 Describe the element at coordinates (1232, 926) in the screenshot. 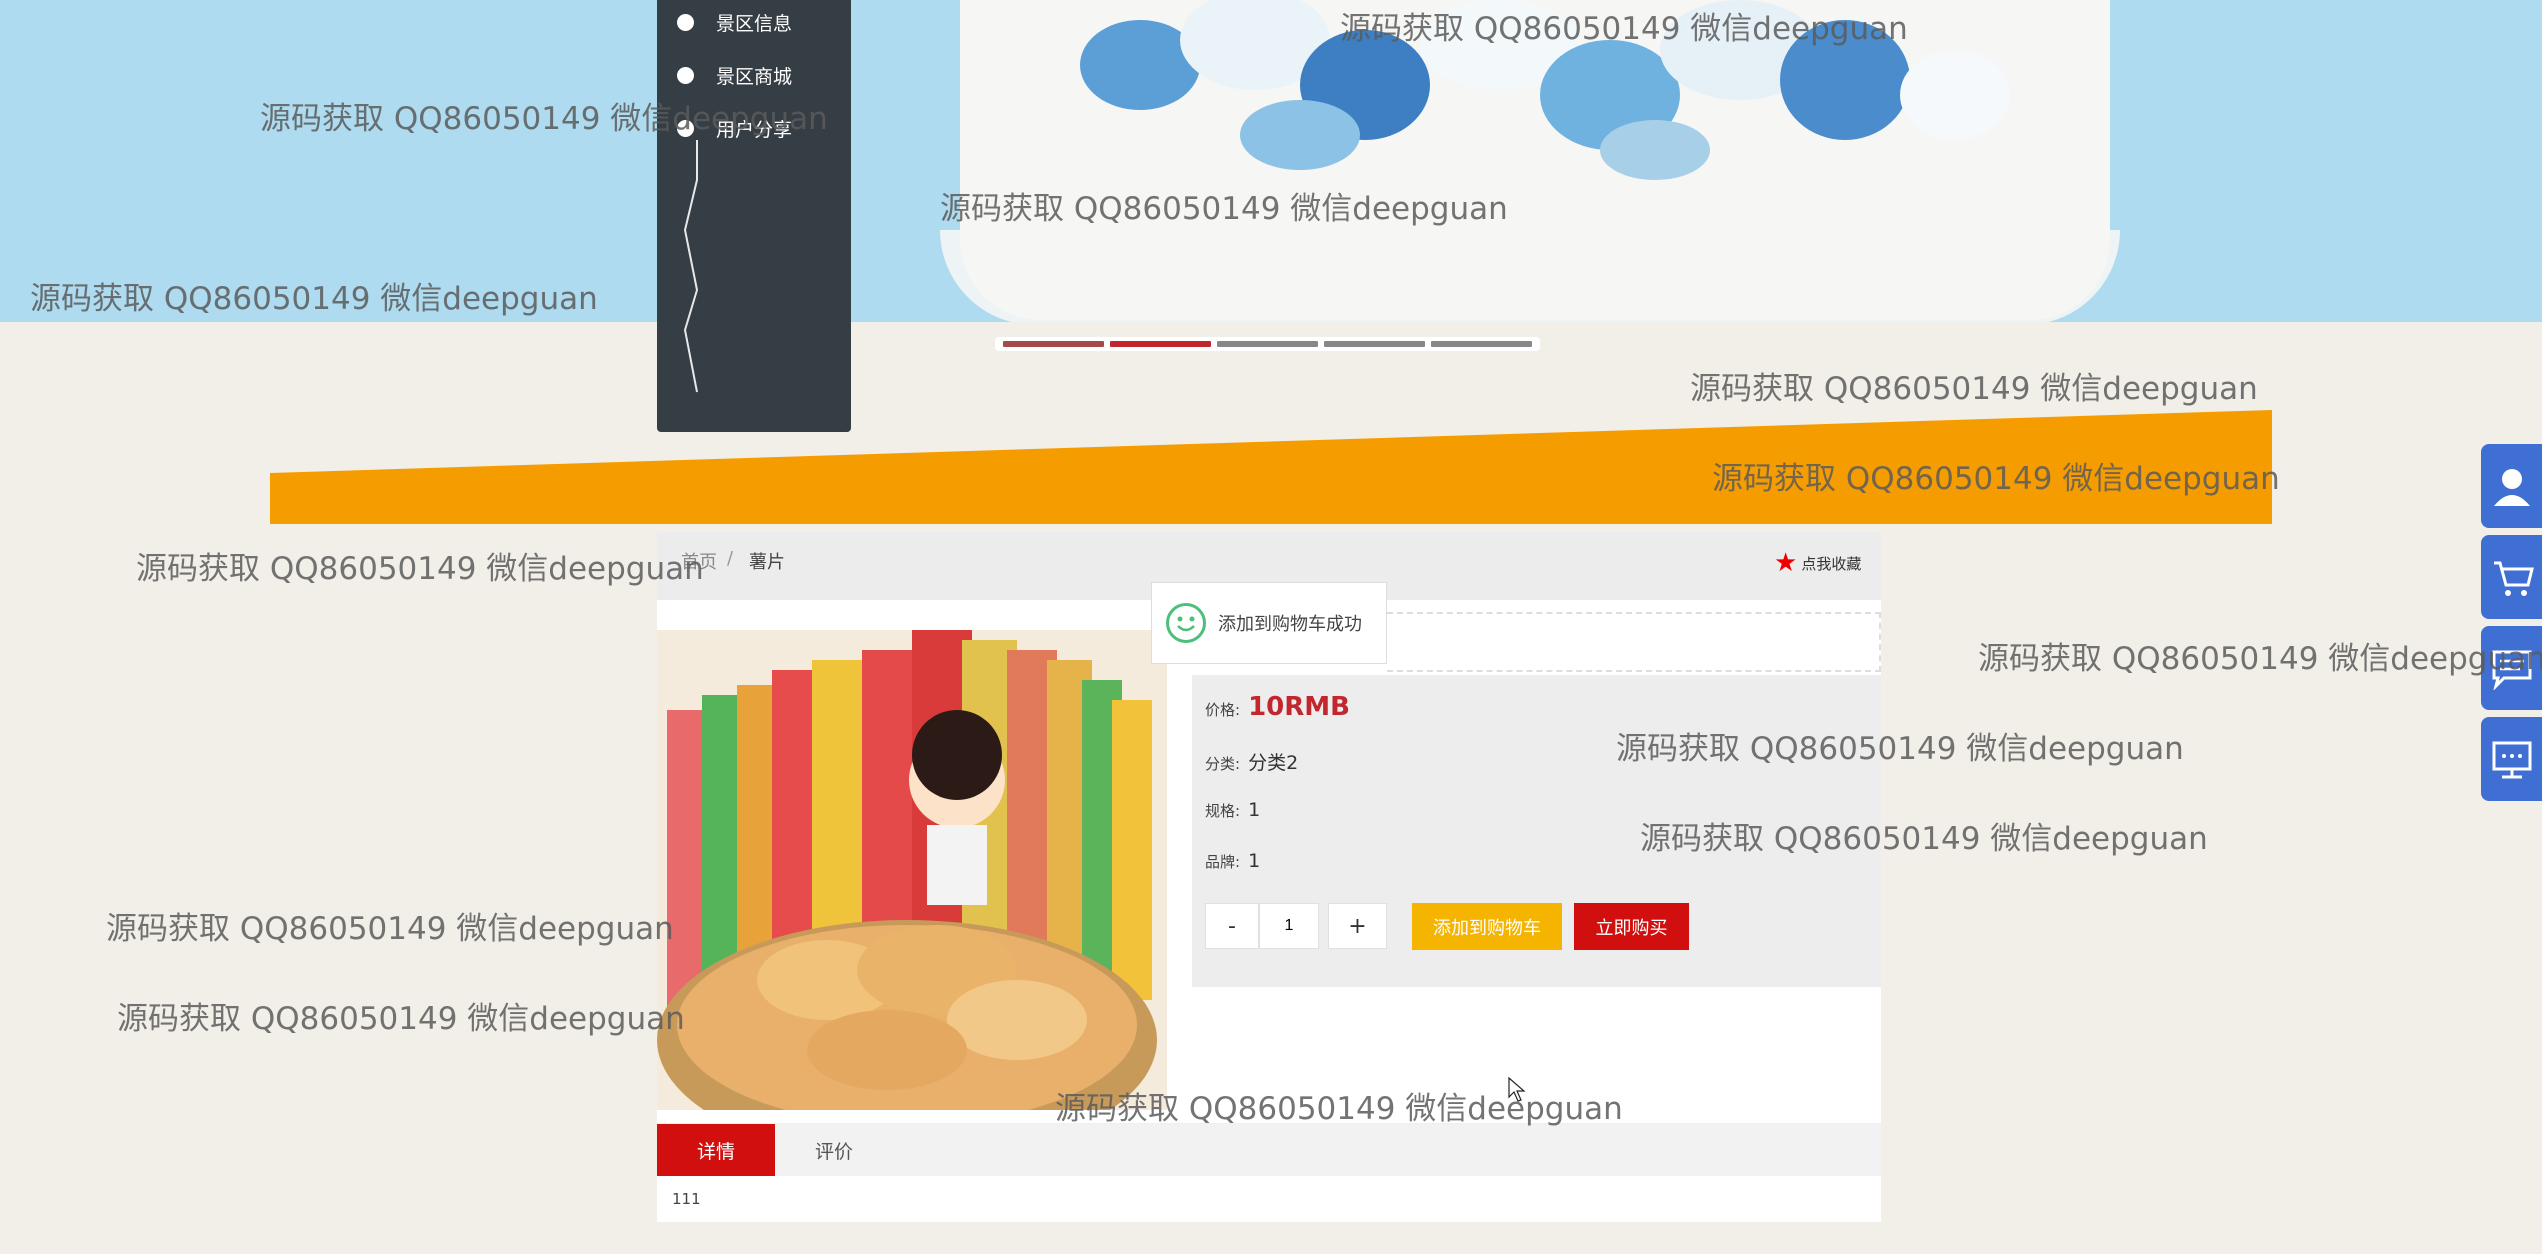

I see `quantity-minus-button: -` at that location.